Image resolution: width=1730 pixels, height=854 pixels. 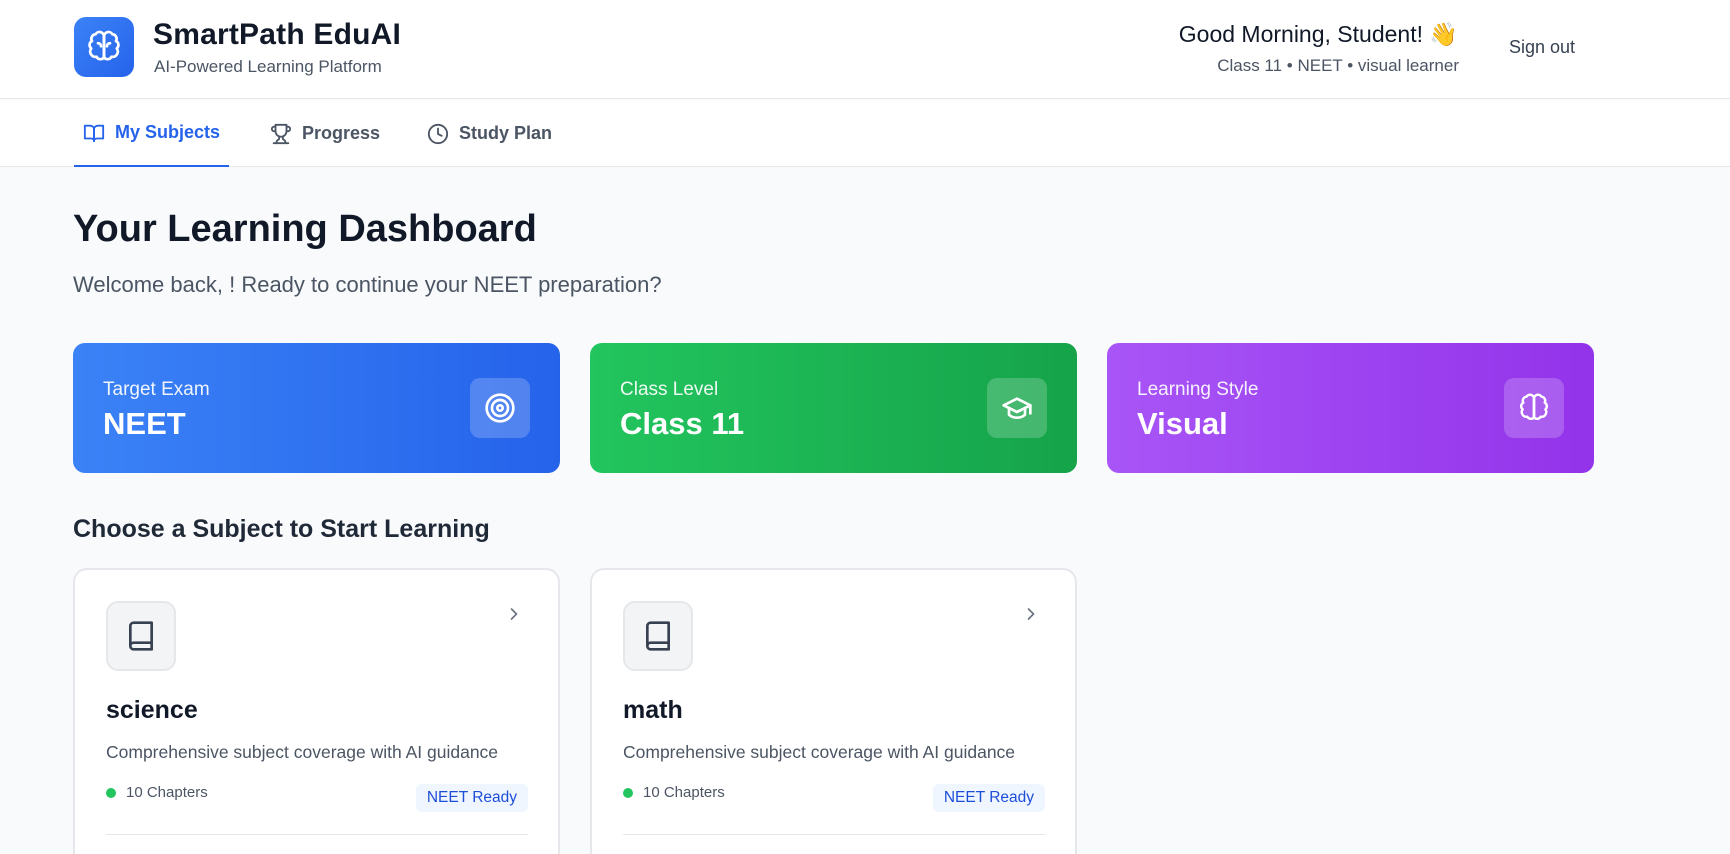 What do you see at coordinates (277, 34) in the screenshot?
I see `app-title: SmartPath EduAI` at bounding box center [277, 34].